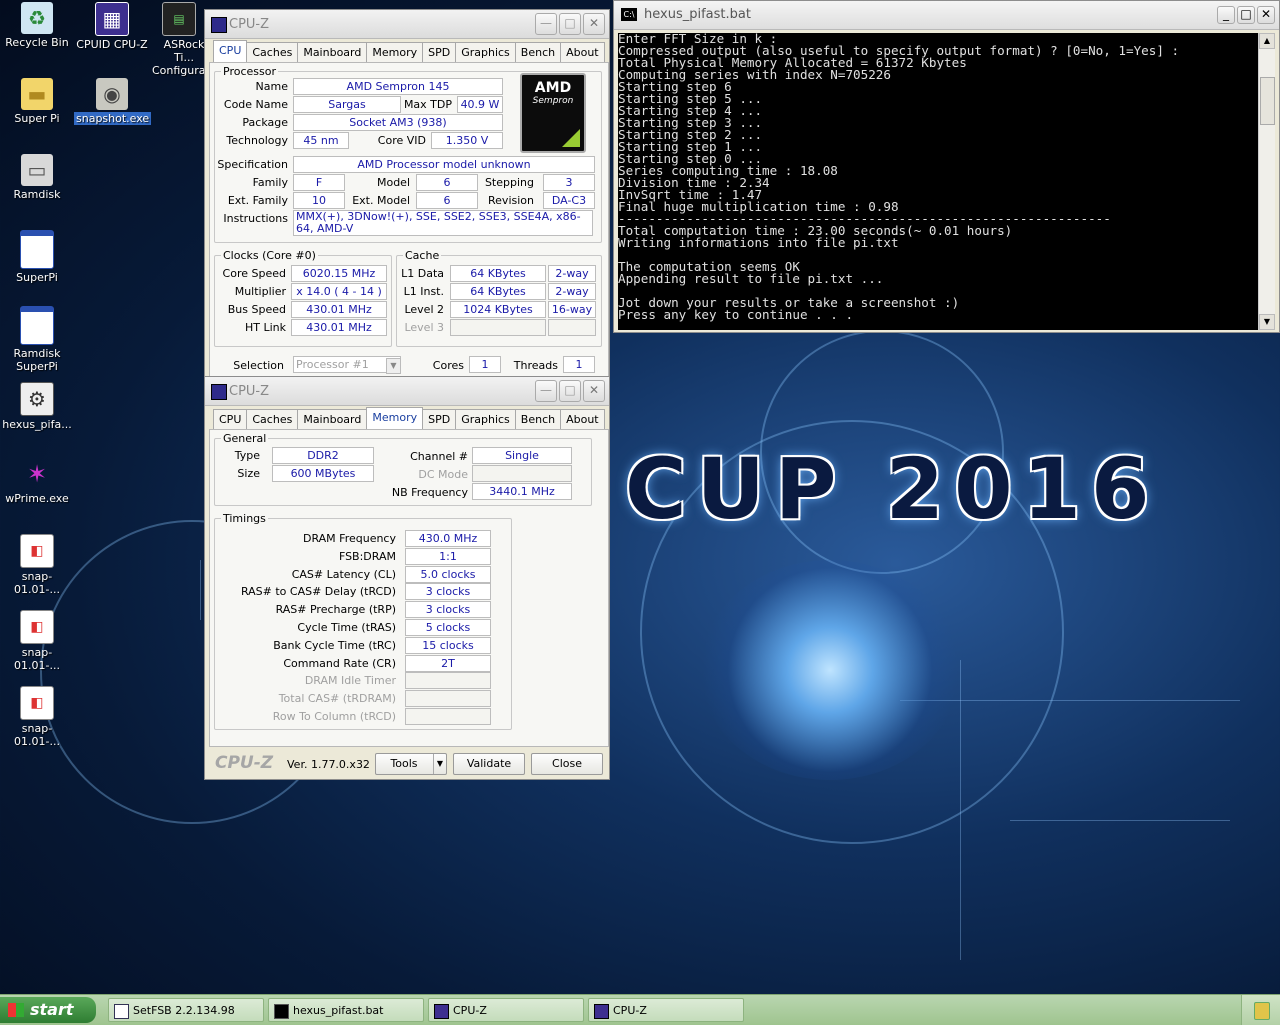 Image resolution: width=1280 pixels, height=1025 pixels. I want to click on camera-icon: ◉, so click(112, 94).